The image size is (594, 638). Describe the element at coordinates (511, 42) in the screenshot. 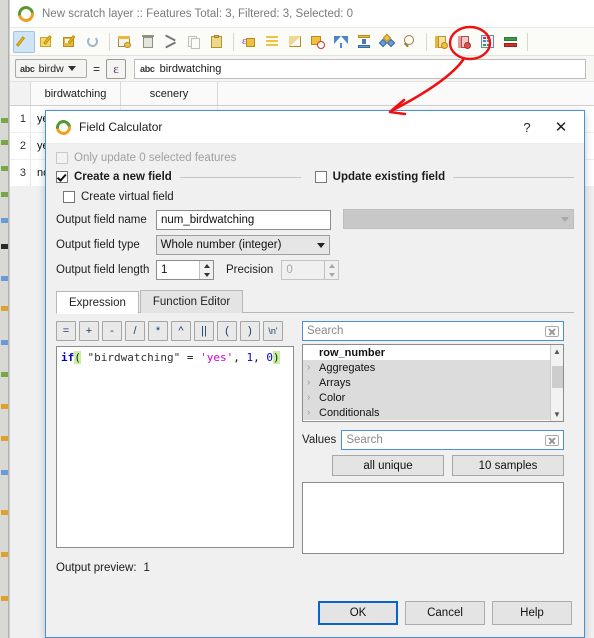

I see `conditional-formatting-icon` at that location.